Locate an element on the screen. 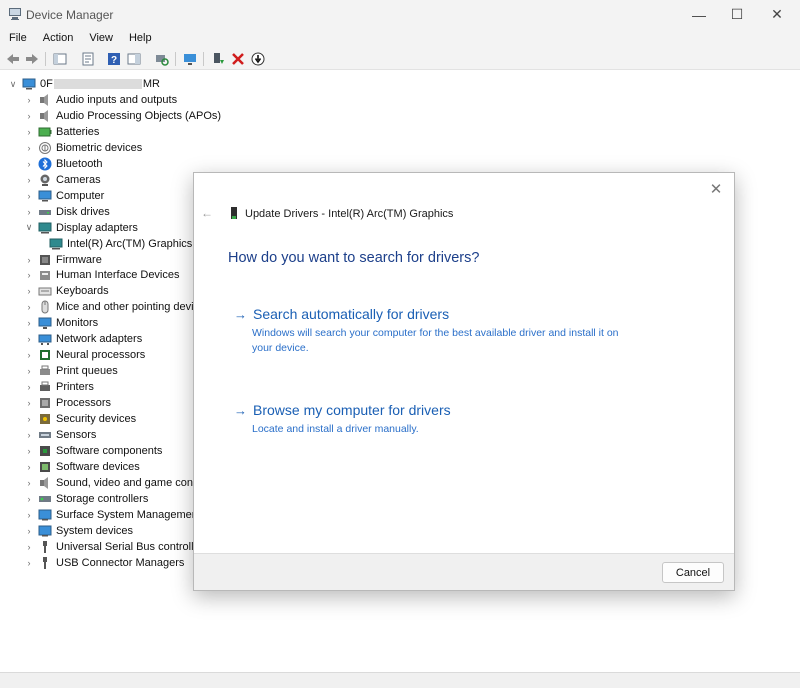  tree-category-item: › Printers is located at coordinates (59, 387).